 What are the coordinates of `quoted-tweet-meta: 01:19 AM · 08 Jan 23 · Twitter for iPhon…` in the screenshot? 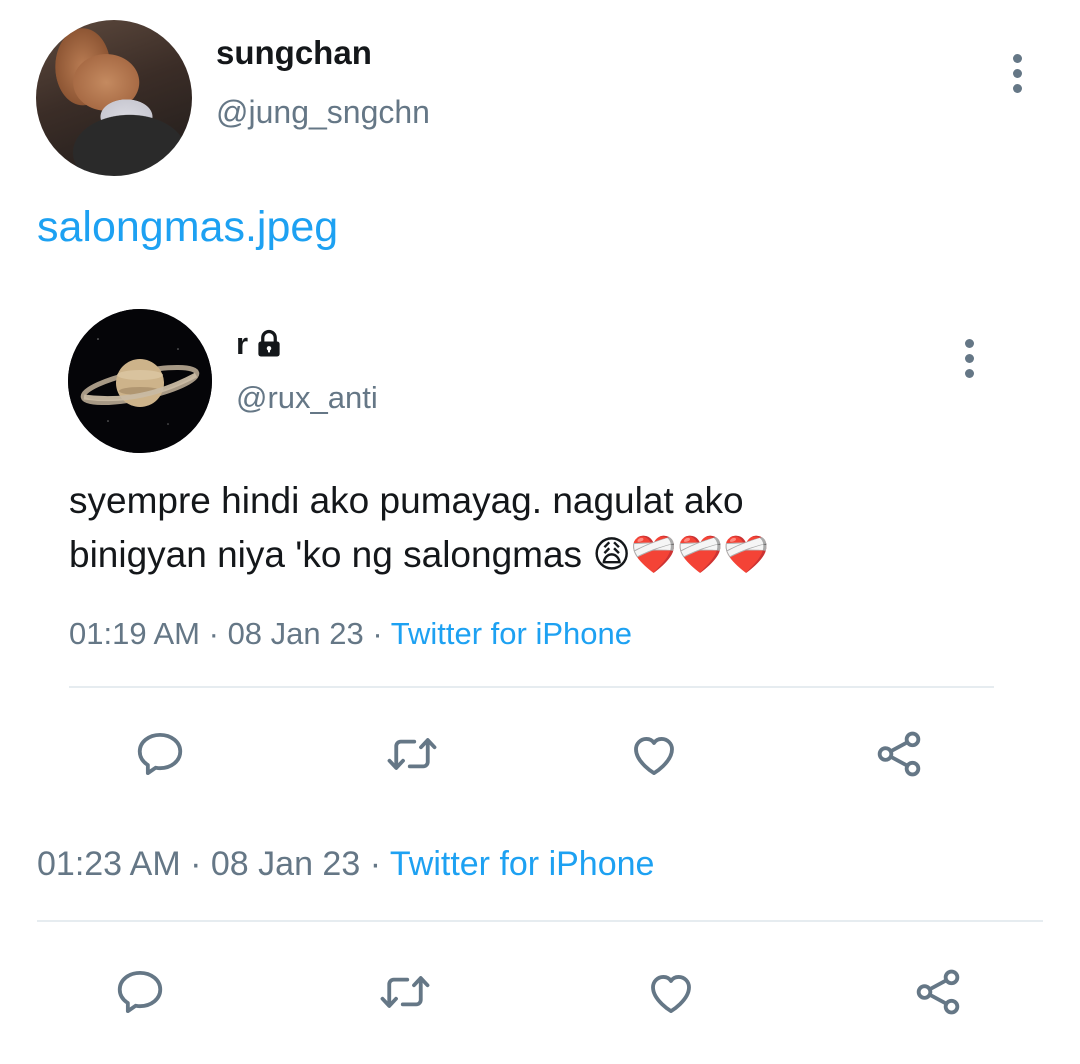 It's located at (350, 634).